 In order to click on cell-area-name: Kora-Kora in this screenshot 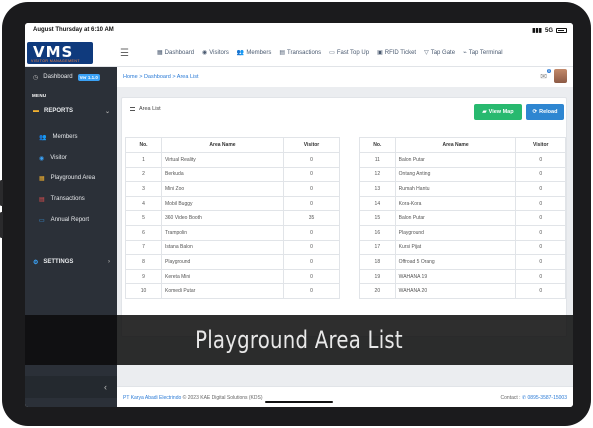, I will do `click(455, 203)`.